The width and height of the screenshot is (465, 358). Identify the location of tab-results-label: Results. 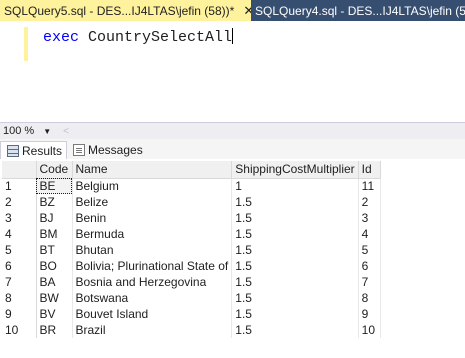
(42, 150).